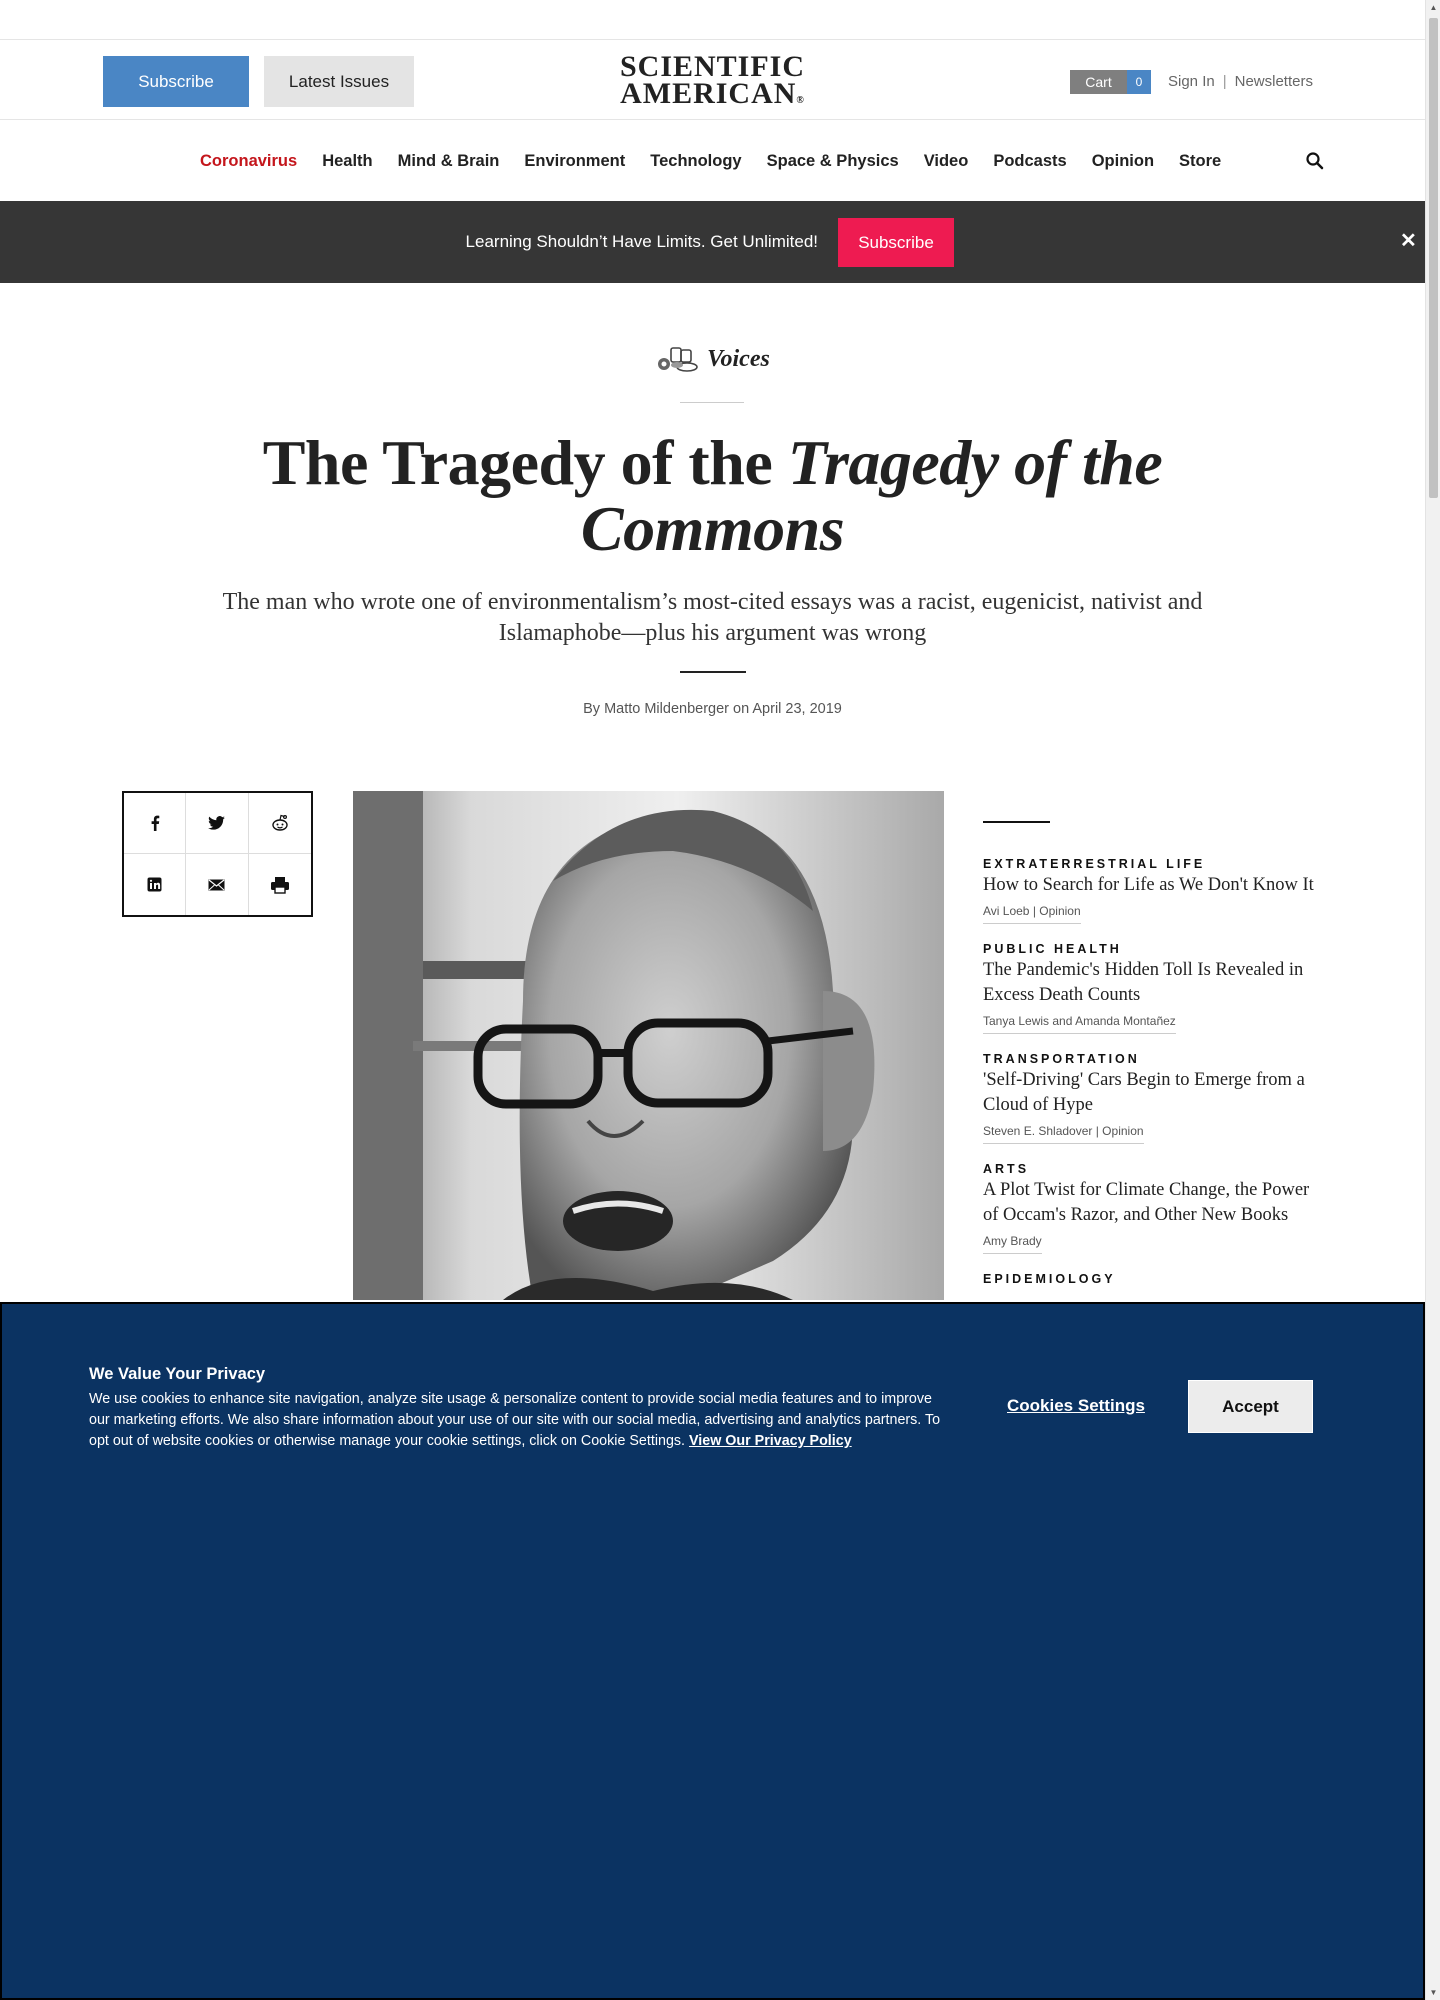  Describe the element at coordinates (1006, 1169) in the screenshot. I see `item-kicker: ARTS` at that location.